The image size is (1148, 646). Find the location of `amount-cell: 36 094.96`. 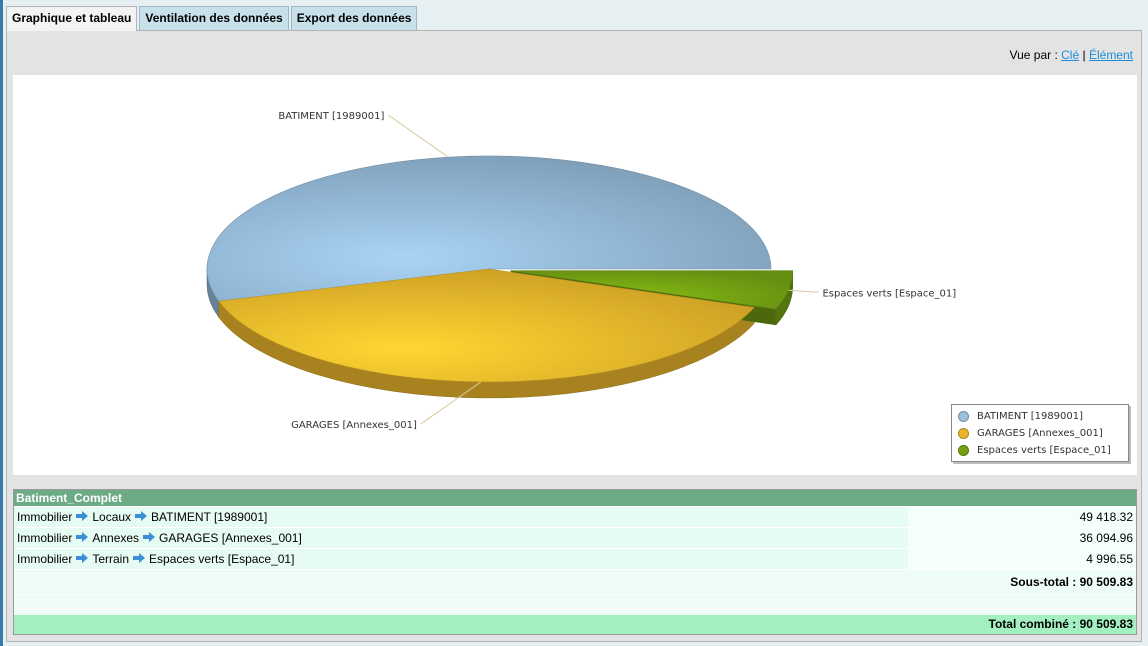

amount-cell: 36 094.96 is located at coordinates (1022, 538).